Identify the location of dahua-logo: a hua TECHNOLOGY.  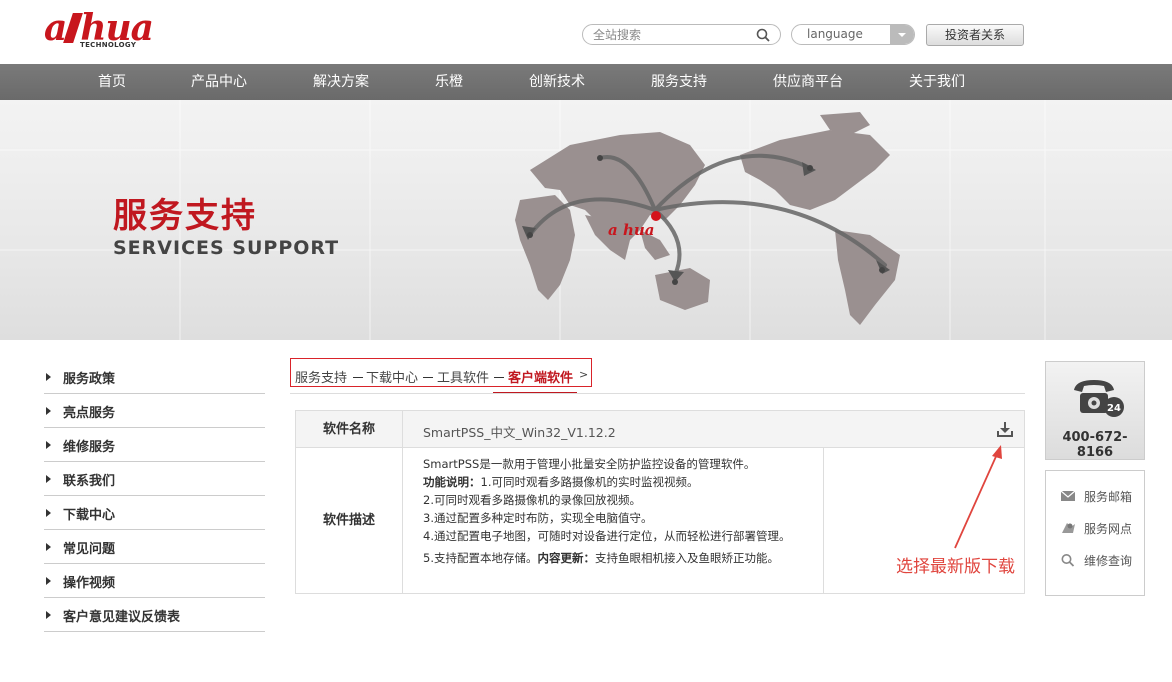
(114, 31).